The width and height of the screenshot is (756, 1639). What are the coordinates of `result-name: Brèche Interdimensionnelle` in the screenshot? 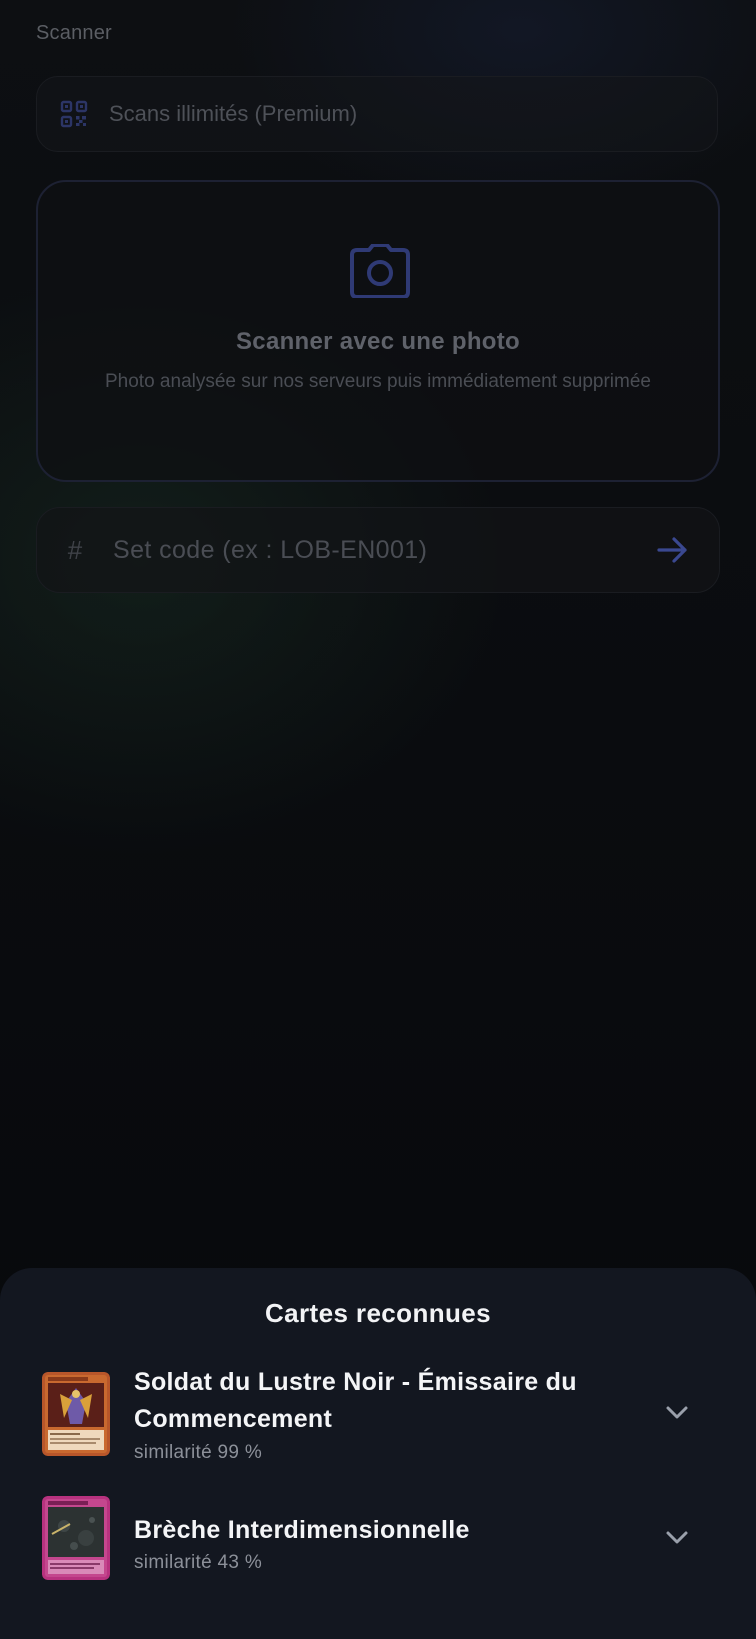 It's located at (302, 1530).